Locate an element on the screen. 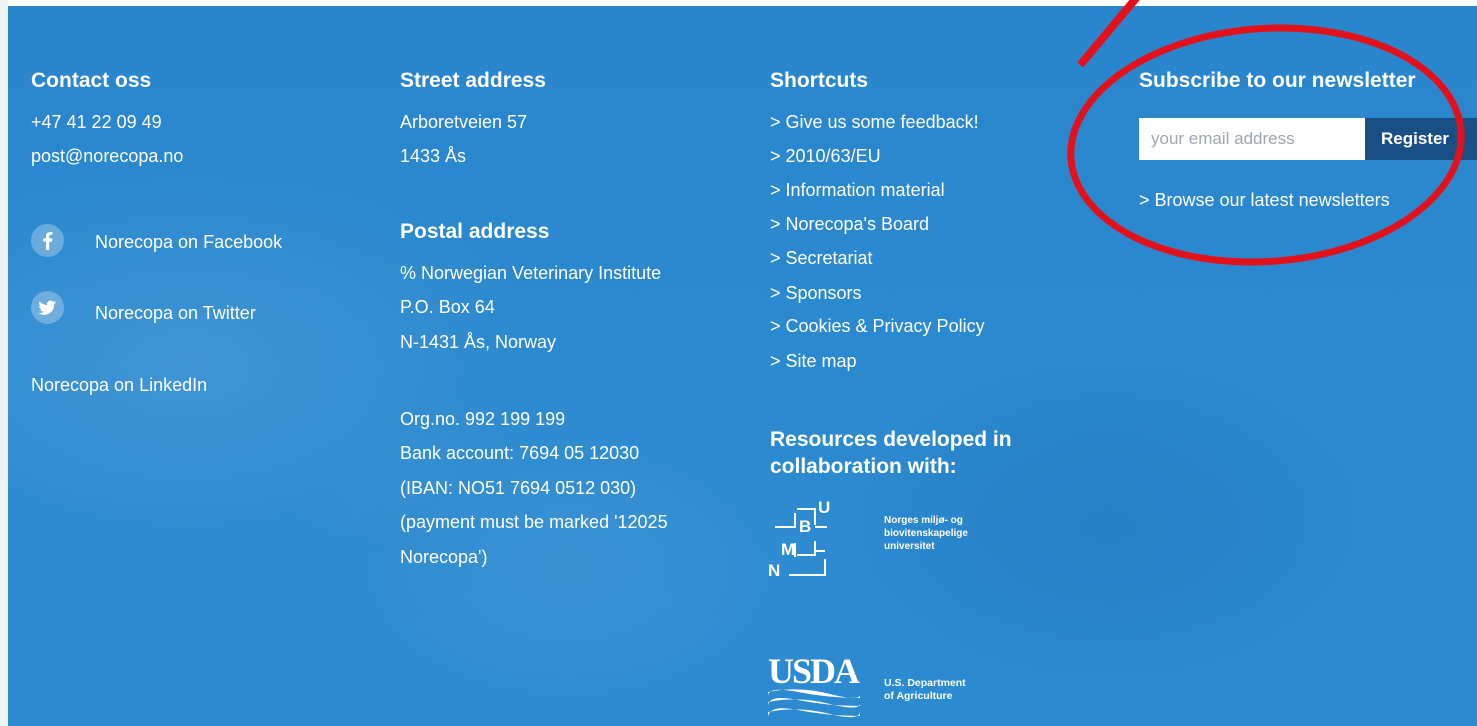 Image resolution: width=1477 pixels, height=726 pixels. nmbu-text-line-2: biovitenskapelige is located at coordinates (926, 533).